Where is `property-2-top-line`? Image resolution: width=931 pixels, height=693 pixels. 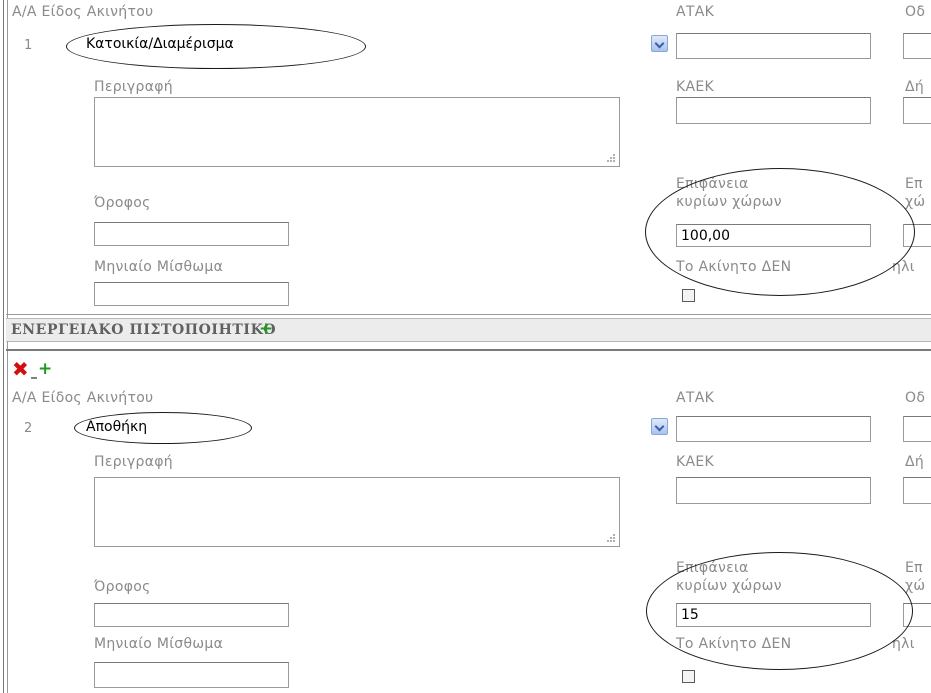 property-2-top-line is located at coordinates (468, 350).